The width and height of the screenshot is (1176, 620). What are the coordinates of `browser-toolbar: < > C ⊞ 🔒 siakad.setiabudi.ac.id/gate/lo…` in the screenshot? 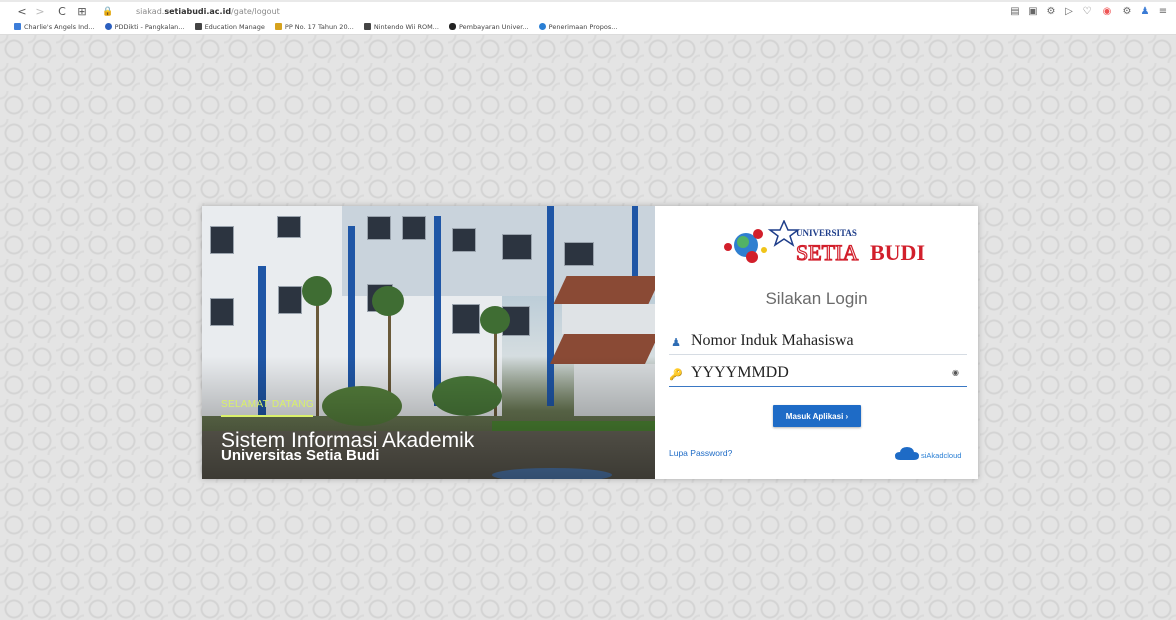 It's located at (588, 17).